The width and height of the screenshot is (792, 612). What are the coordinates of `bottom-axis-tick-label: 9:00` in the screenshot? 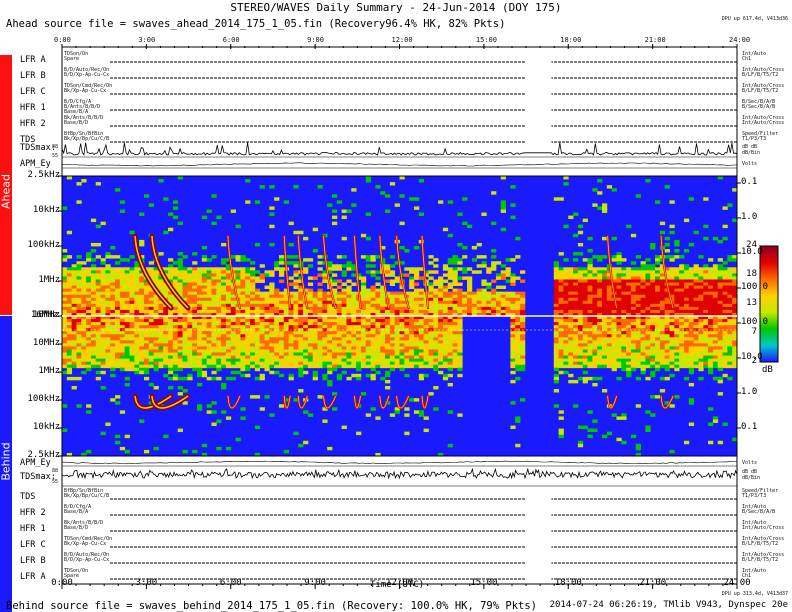 It's located at (315, 583).